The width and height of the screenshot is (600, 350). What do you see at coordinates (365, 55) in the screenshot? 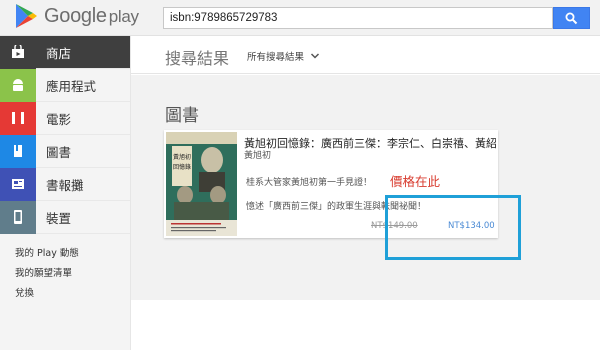
I see `results-header: 搜尋結果 所有搜尋結果` at bounding box center [365, 55].